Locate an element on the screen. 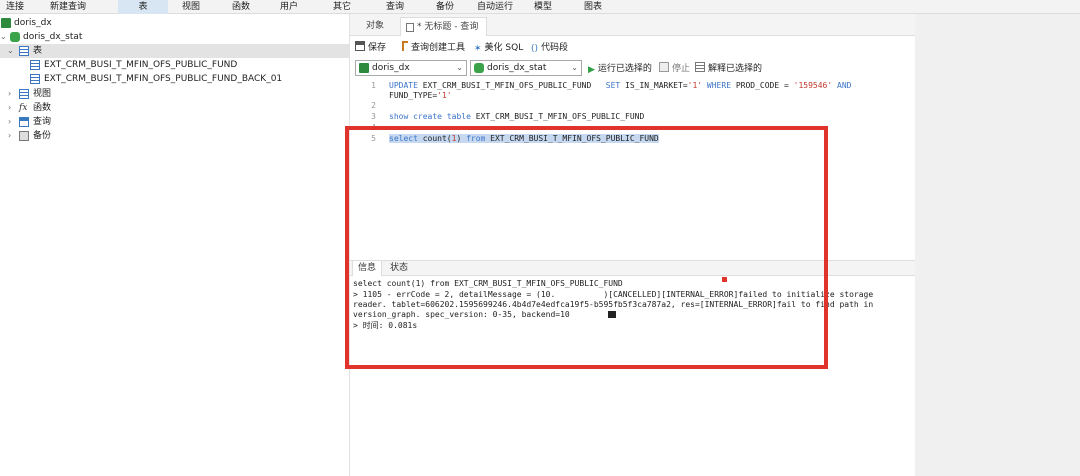 The width and height of the screenshot is (1080, 476). database-select-value: doris_dx_stat is located at coordinates (517, 68).